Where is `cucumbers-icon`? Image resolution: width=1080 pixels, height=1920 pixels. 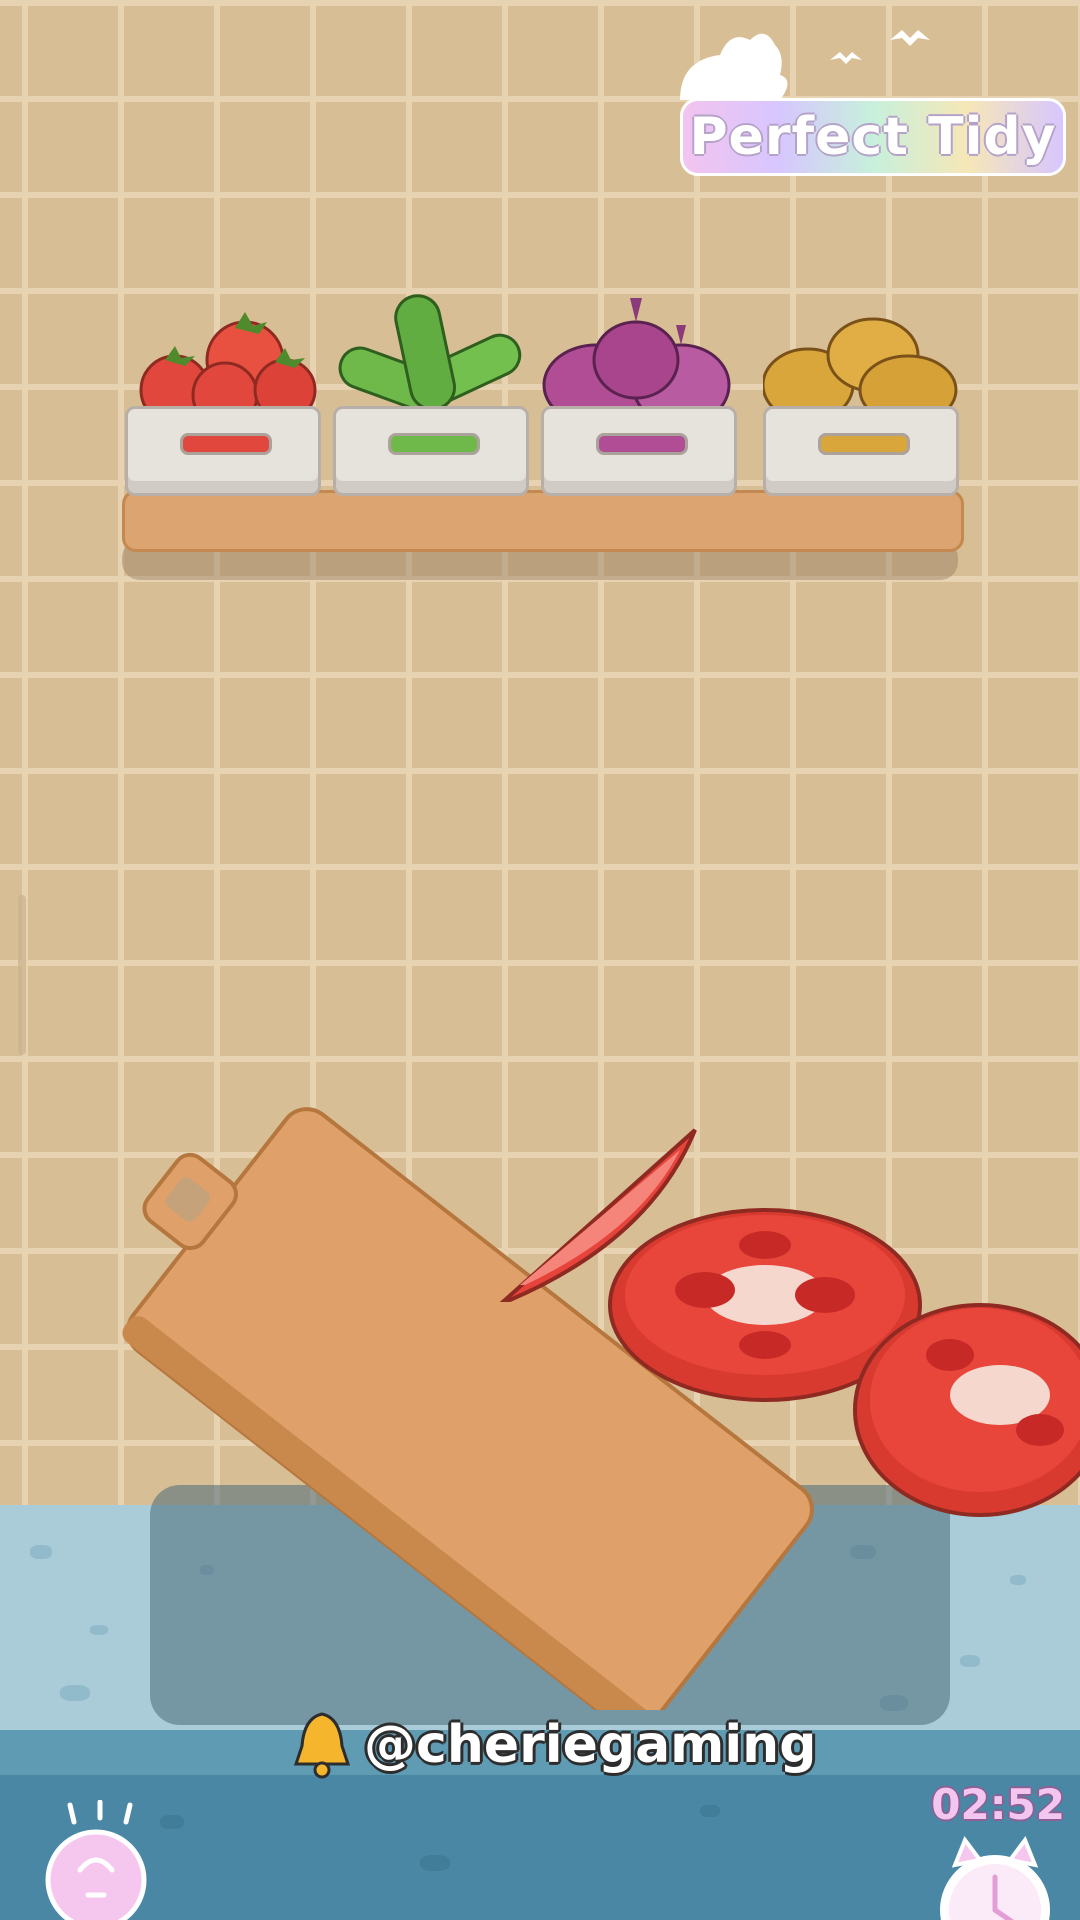
cucumbers-icon is located at coordinates (430, 354).